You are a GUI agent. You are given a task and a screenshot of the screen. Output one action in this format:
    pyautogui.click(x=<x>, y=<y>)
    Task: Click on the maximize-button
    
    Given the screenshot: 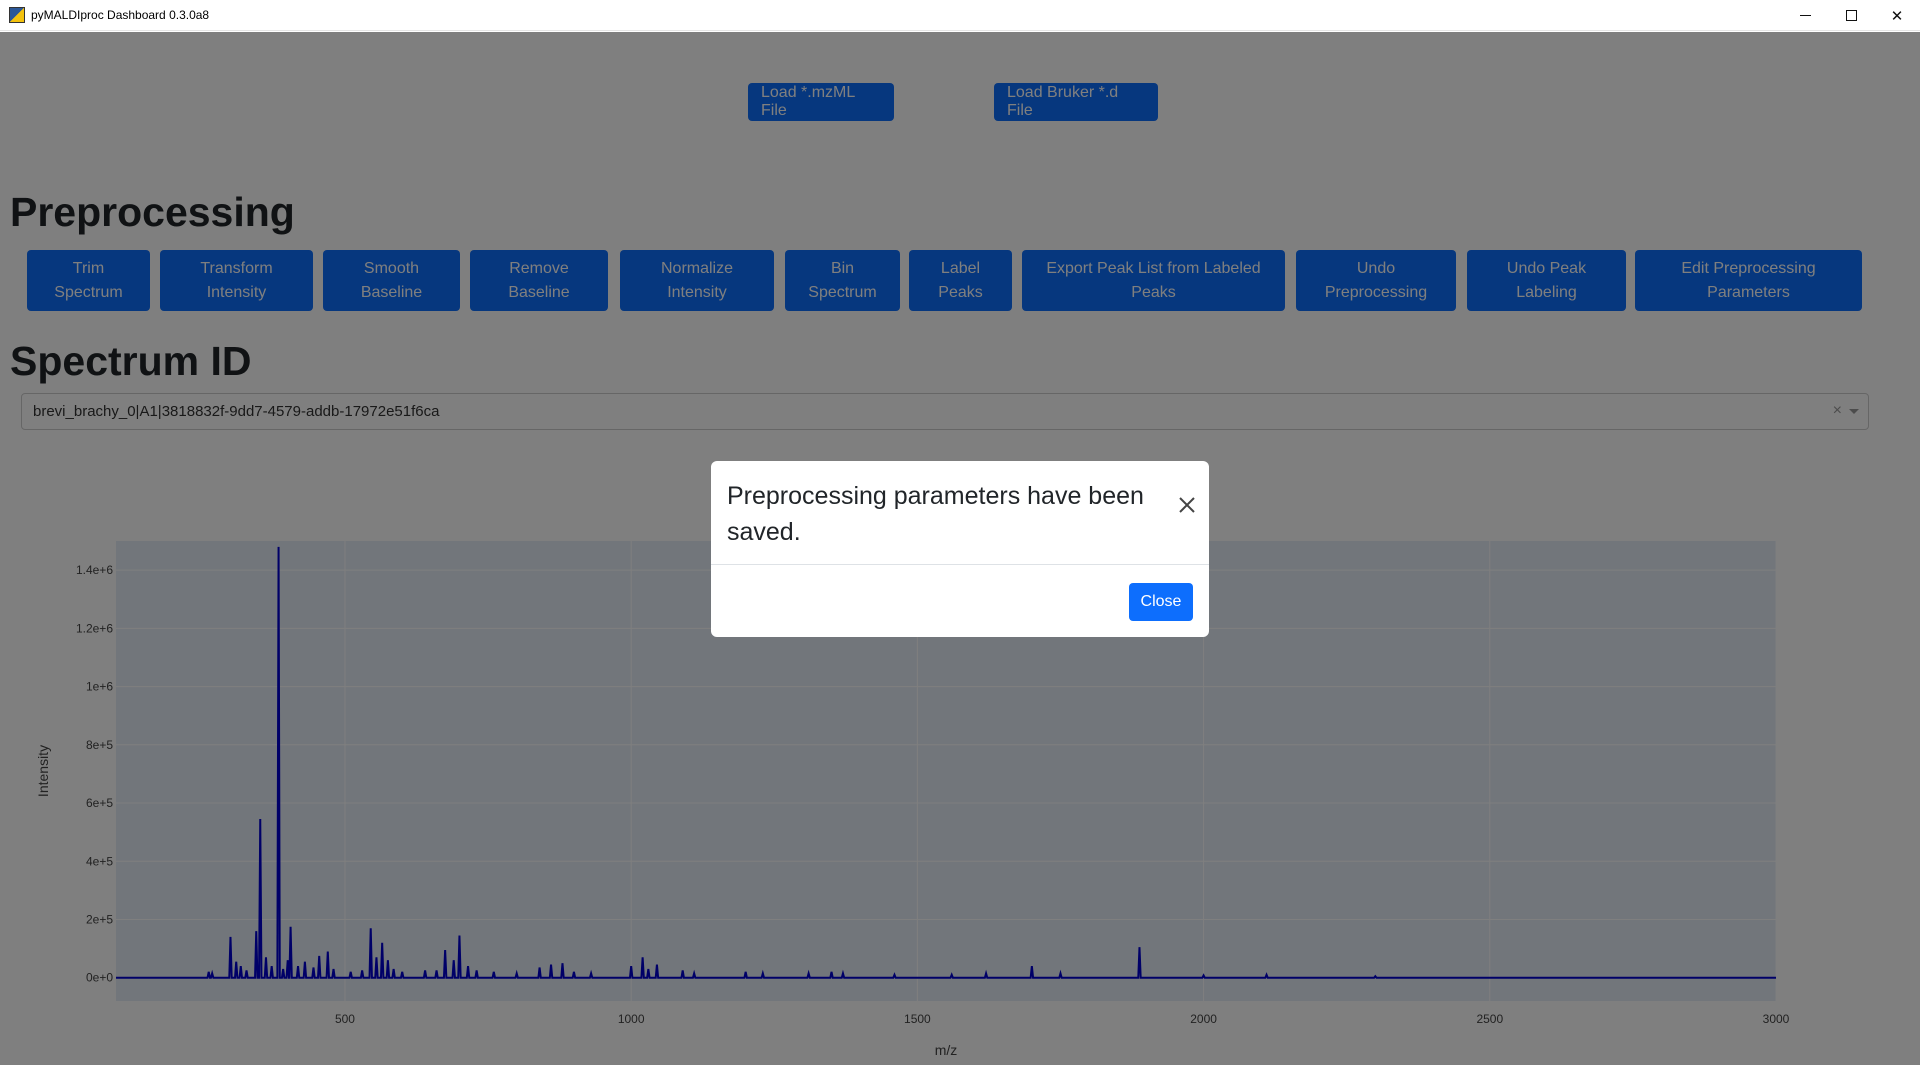 What is the action you would take?
    pyautogui.click(x=1851, y=15)
    